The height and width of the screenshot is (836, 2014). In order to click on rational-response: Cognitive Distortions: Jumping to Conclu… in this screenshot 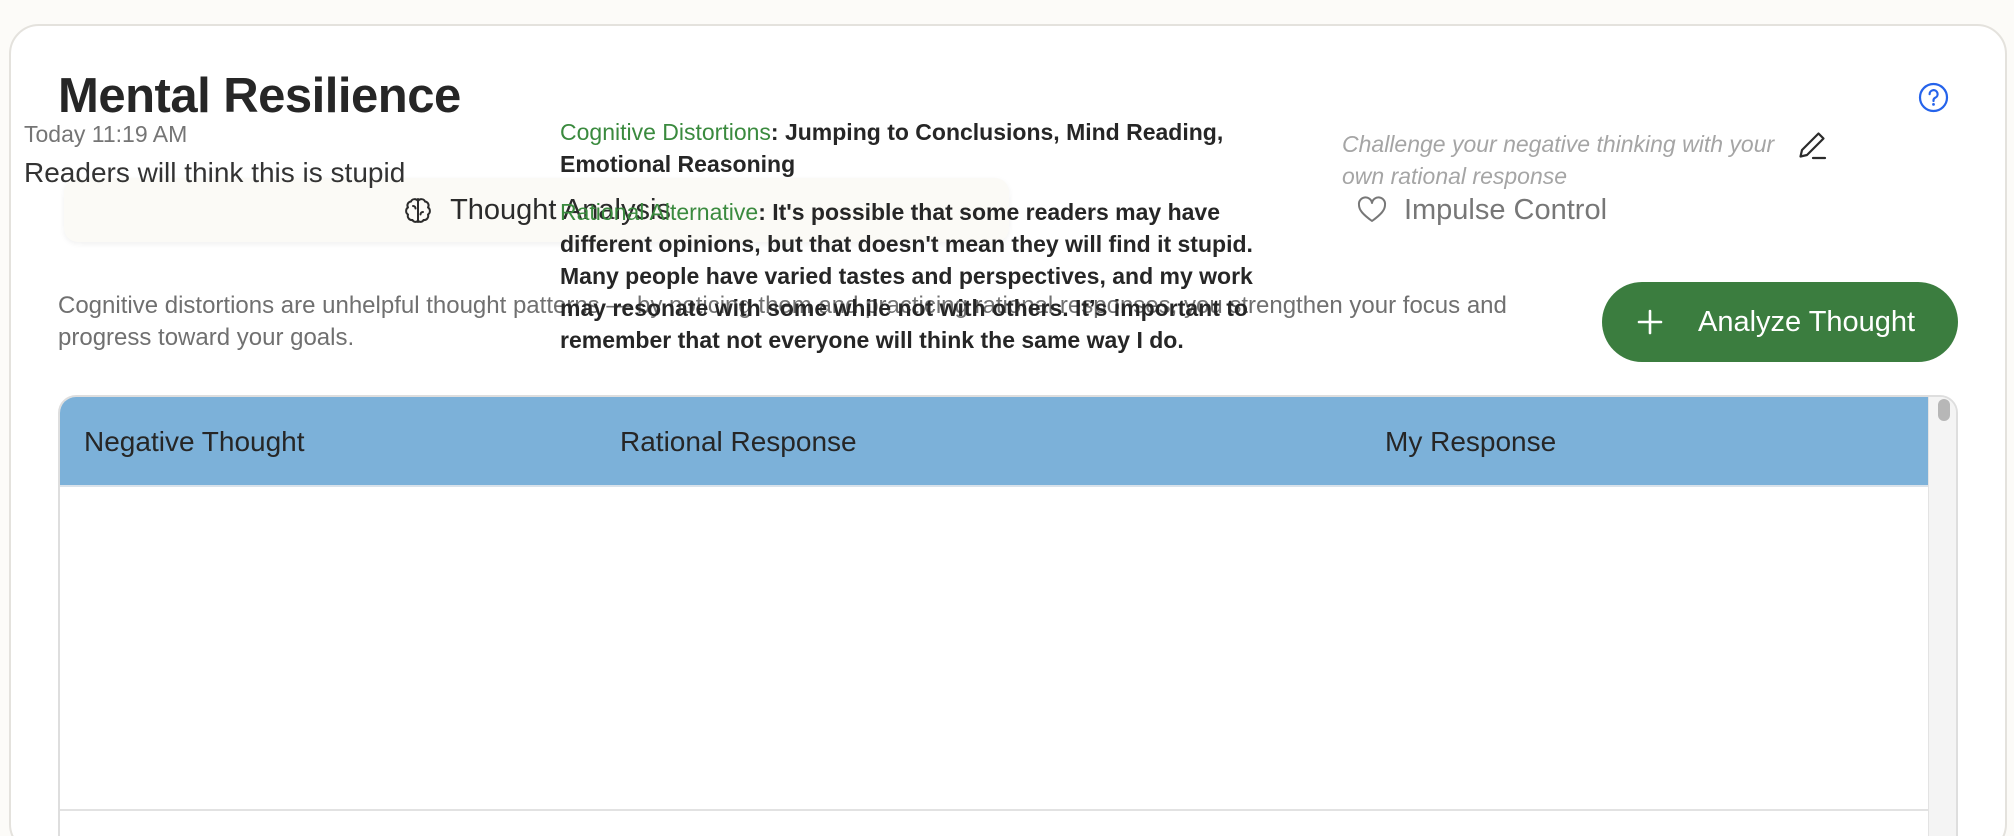, I will do `click(932, 236)`.